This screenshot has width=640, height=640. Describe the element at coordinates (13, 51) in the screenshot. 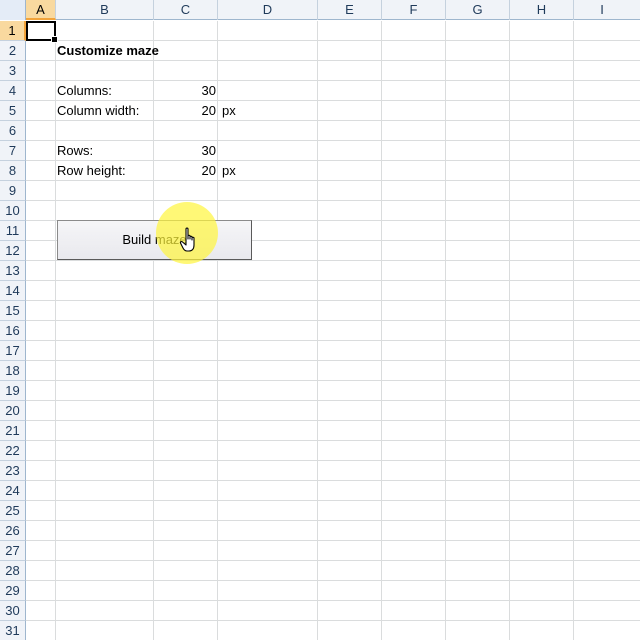

I see `row-header-2: 2` at that location.